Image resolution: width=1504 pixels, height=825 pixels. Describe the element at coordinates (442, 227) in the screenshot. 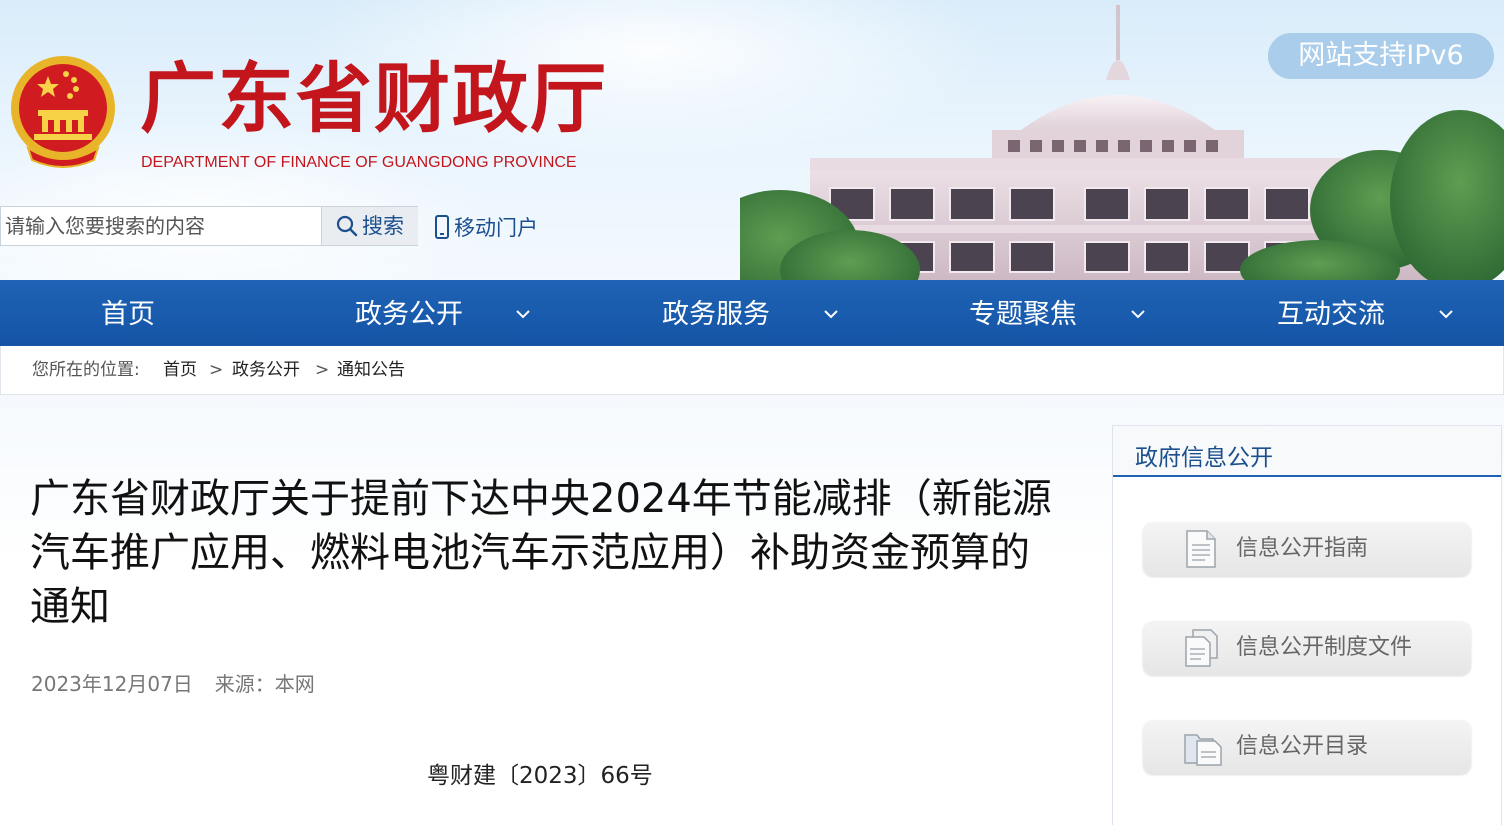

I see `mobile-phone-icon` at that location.